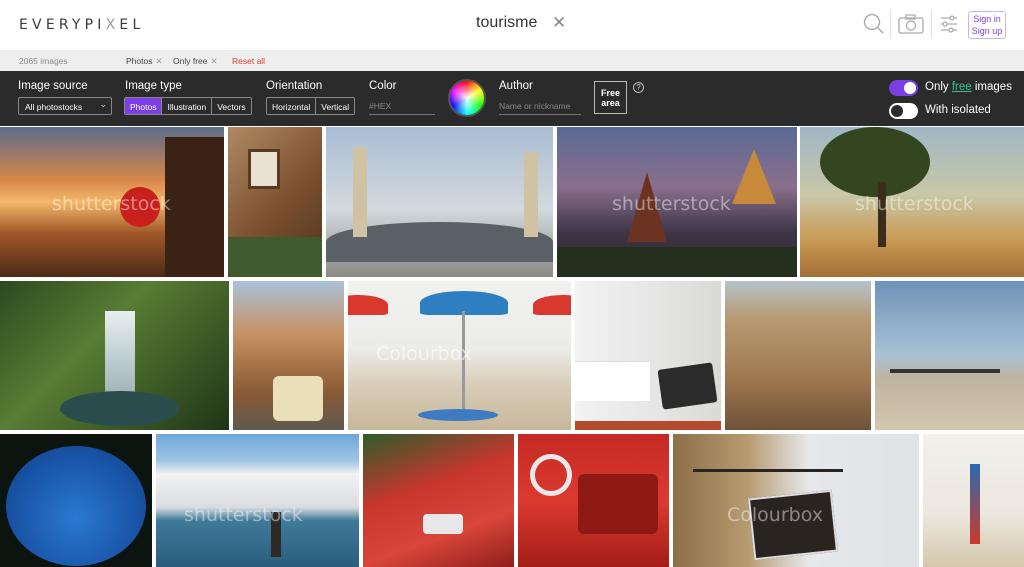 The height and width of the screenshot is (567, 1024). Describe the element at coordinates (961, 87) in the screenshot. I see `only-free-em: free` at that location.